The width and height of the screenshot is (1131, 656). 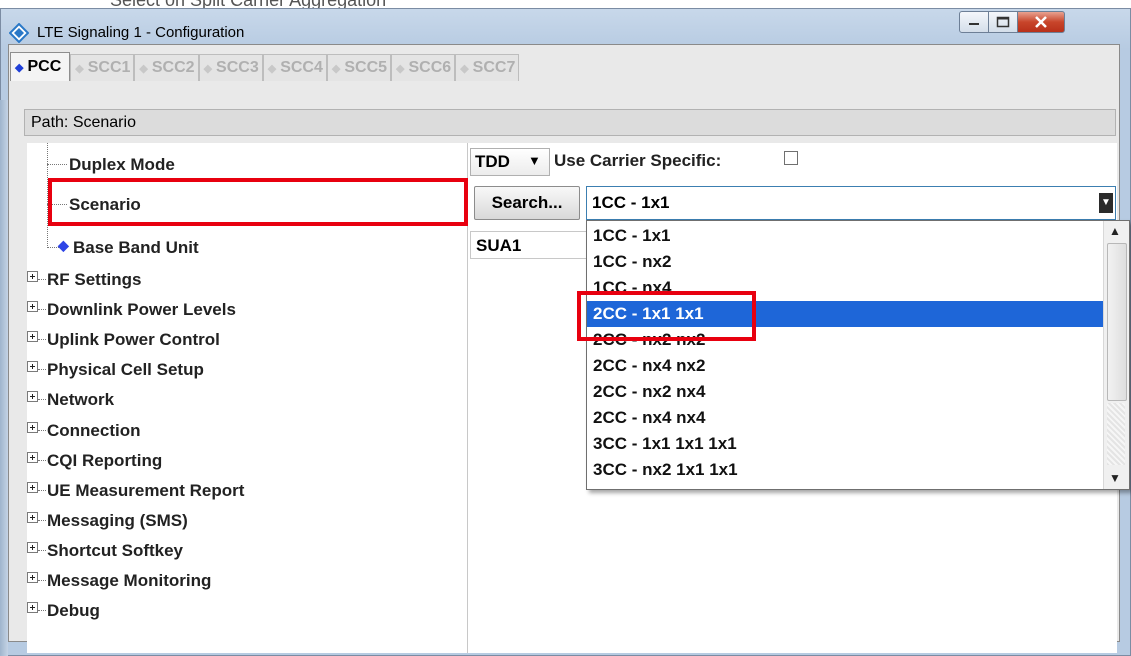 I want to click on tab-scc6: ◆ SCC6, so click(x=423, y=67).